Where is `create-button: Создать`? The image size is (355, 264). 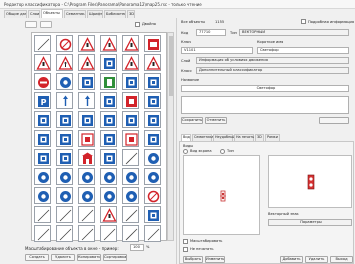
create-button: Создать is located at coordinates (37, 257).